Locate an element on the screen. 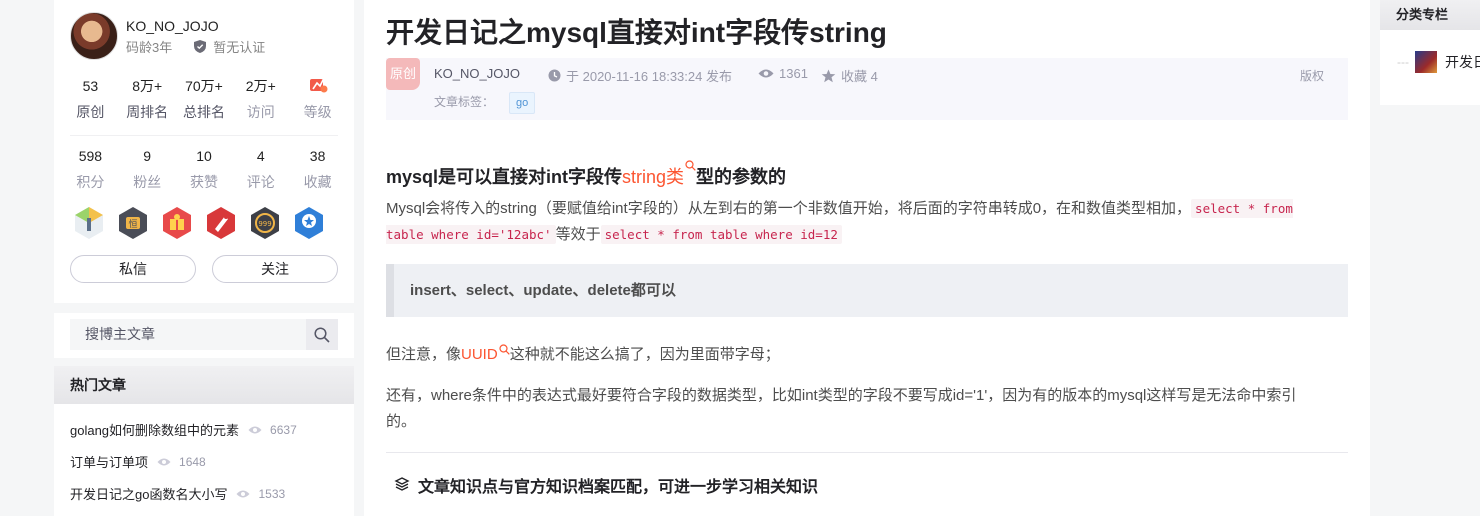 This screenshot has width=1480, height=516. profile-username: KO_NO_JOJO is located at coordinates (172, 26).